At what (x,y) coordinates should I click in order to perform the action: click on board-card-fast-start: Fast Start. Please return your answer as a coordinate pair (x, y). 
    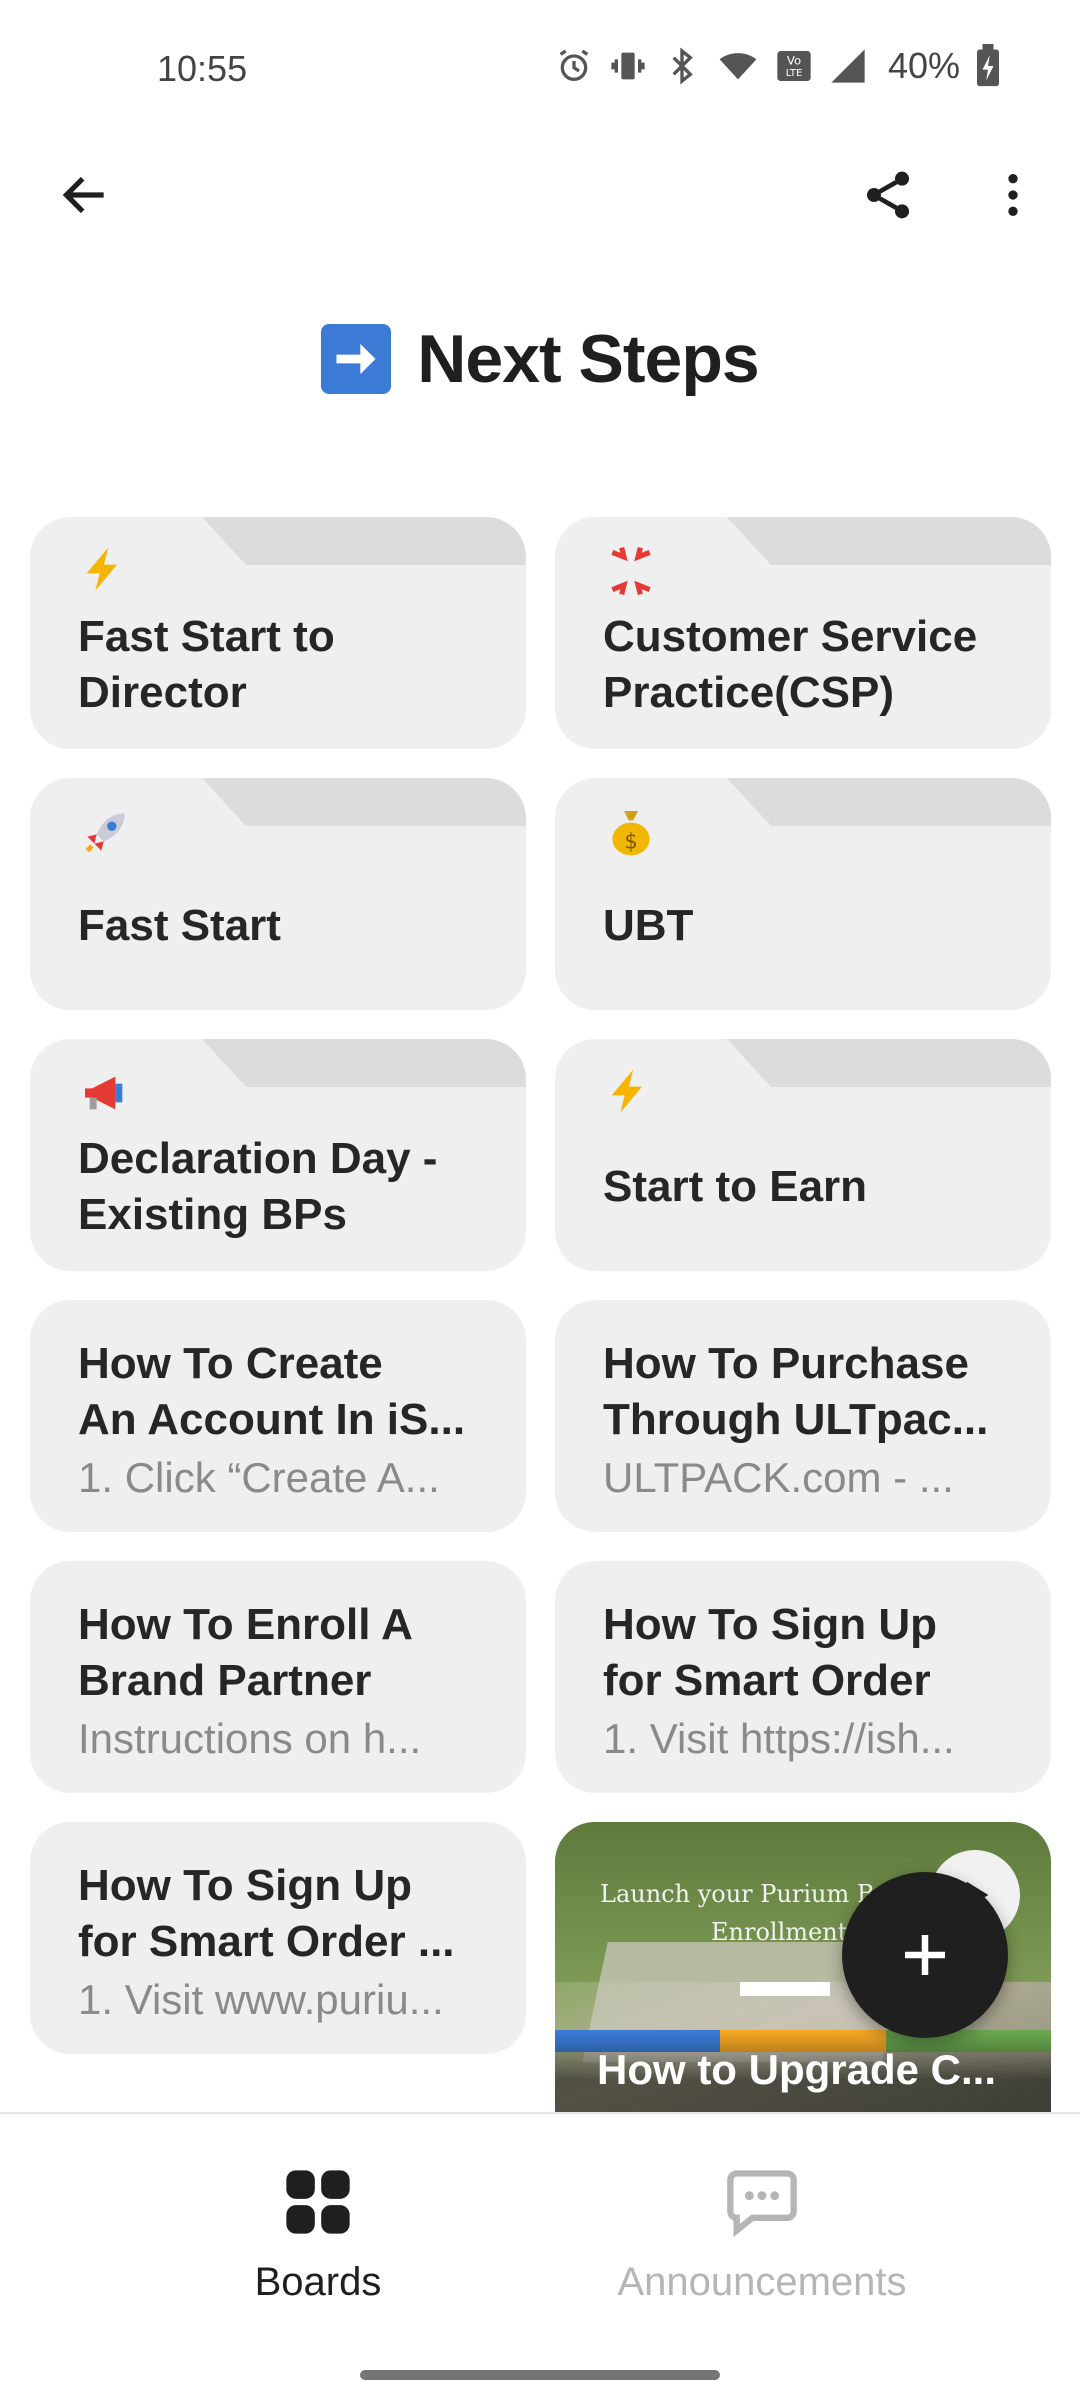
    Looking at the image, I should click on (278, 894).